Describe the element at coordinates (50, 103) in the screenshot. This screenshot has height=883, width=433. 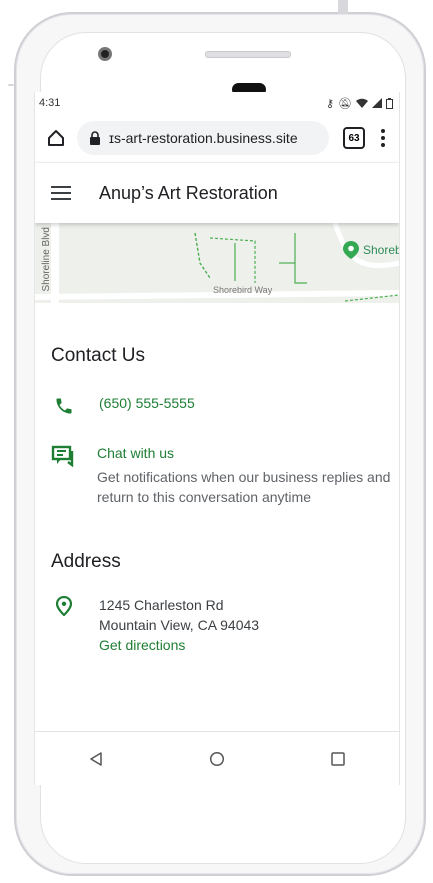
I see `status-time: 4:31` at that location.